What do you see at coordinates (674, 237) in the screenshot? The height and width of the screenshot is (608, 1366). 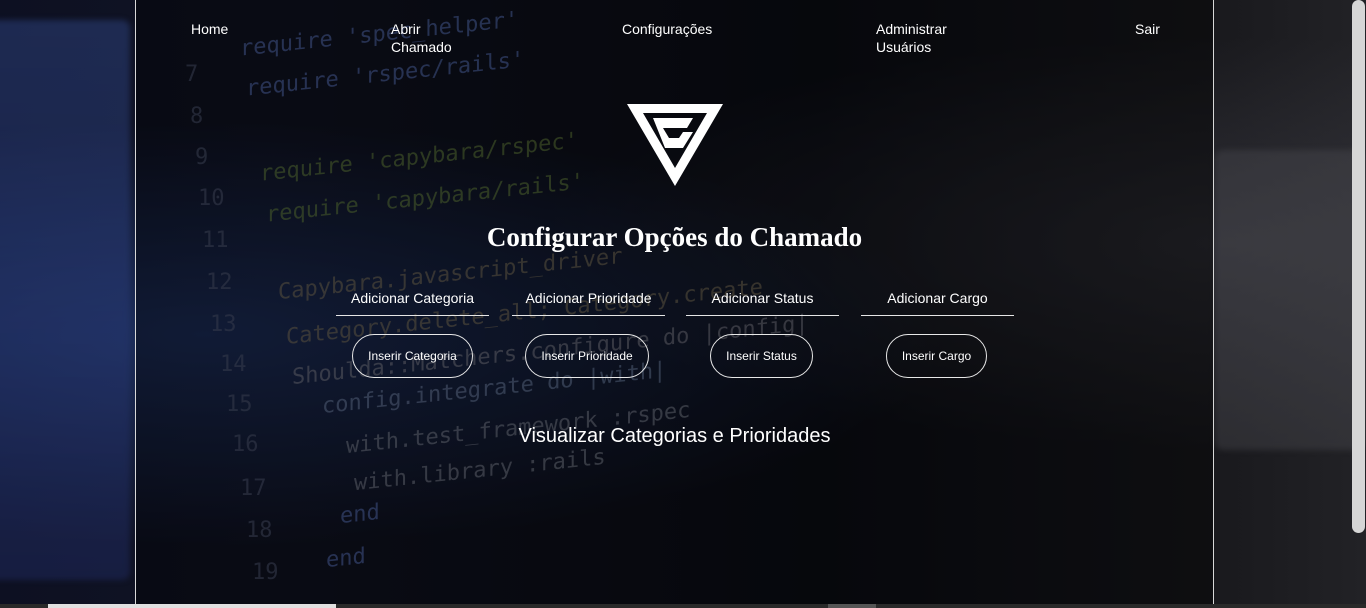 I see `page-title: Configurar Opções do Chamado` at bounding box center [674, 237].